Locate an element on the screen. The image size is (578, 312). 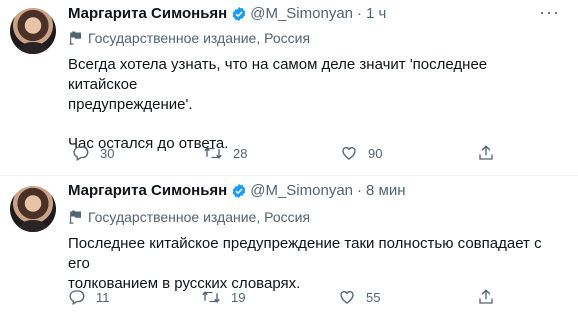
like-button: 55 is located at coordinates (359, 297).